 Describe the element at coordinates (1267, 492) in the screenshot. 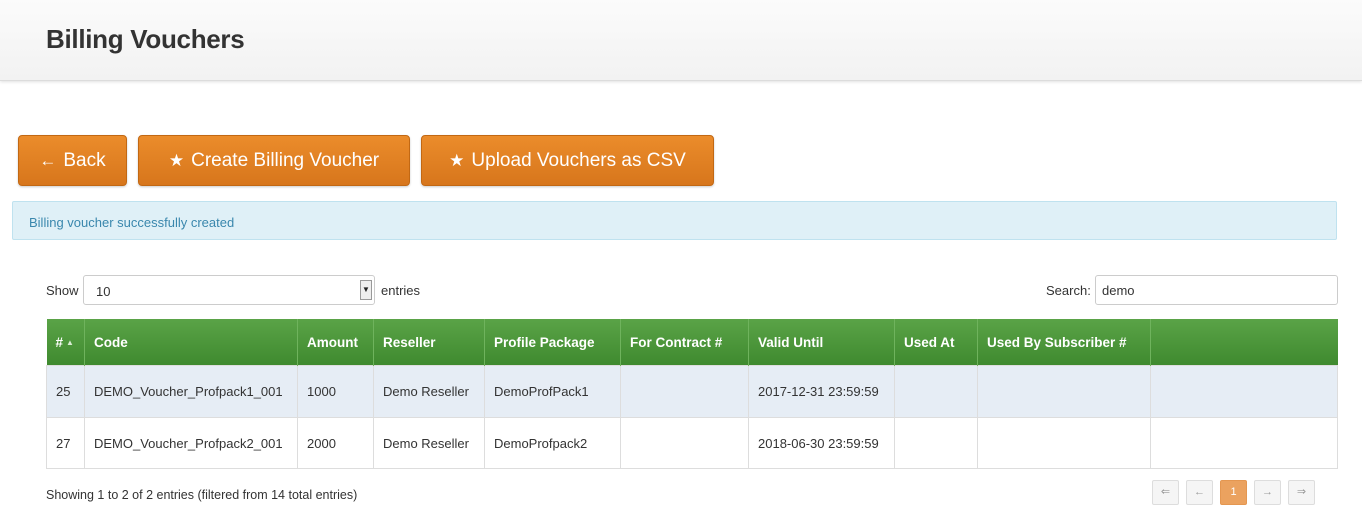

I see `next-page-button: →` at that location.